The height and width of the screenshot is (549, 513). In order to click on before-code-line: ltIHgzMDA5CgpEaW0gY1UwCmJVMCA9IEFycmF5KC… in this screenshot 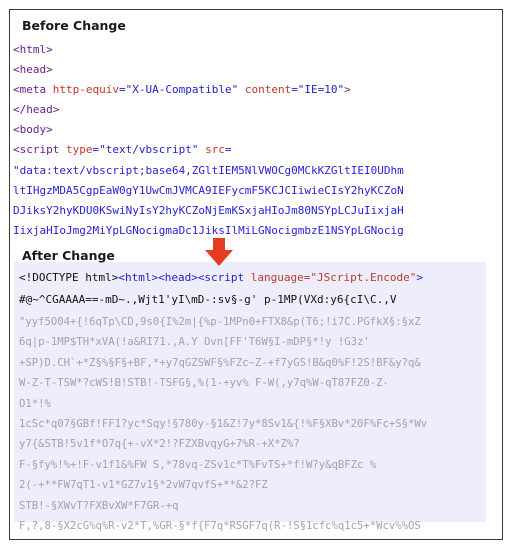, I will do `click(208, 190)`.